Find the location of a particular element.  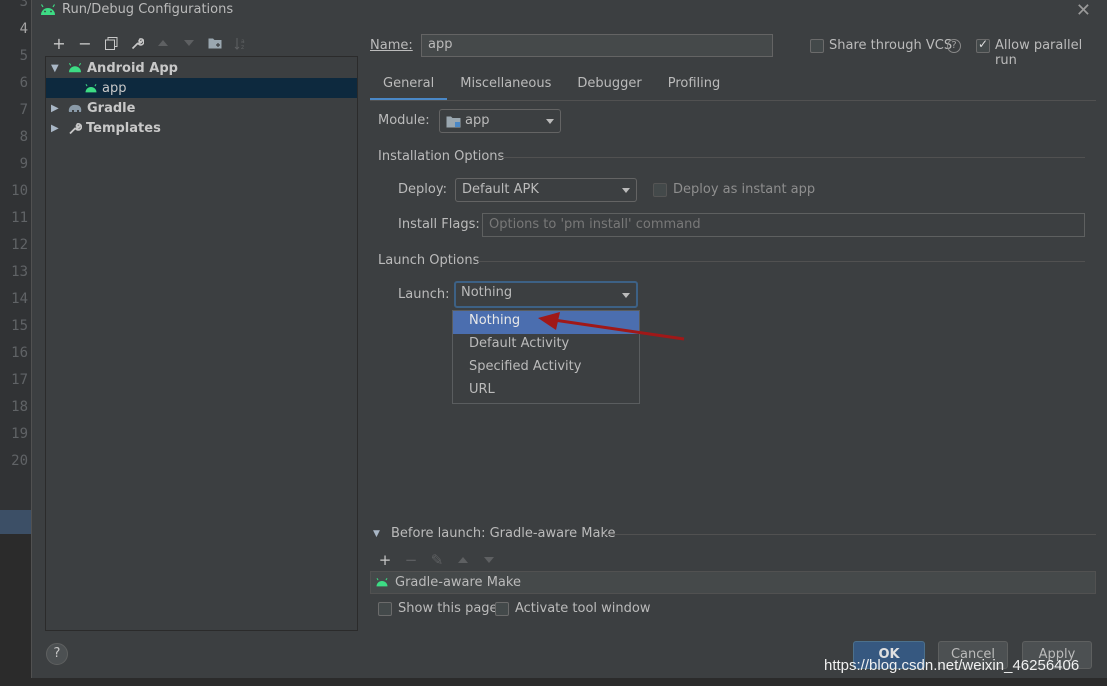

tree-item-label: Android App is located at coordinates (132, 68).